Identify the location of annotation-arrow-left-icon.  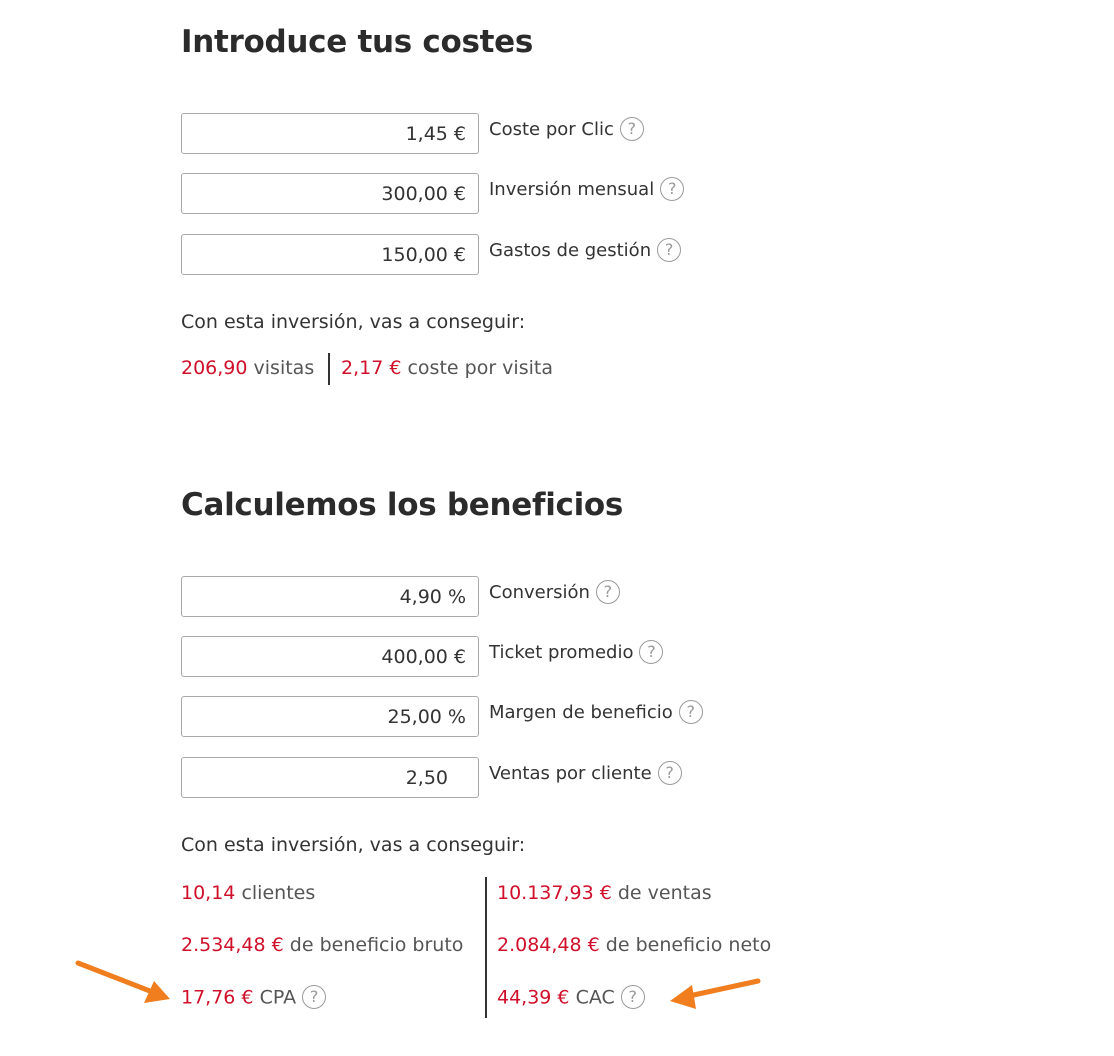
(715, 993).